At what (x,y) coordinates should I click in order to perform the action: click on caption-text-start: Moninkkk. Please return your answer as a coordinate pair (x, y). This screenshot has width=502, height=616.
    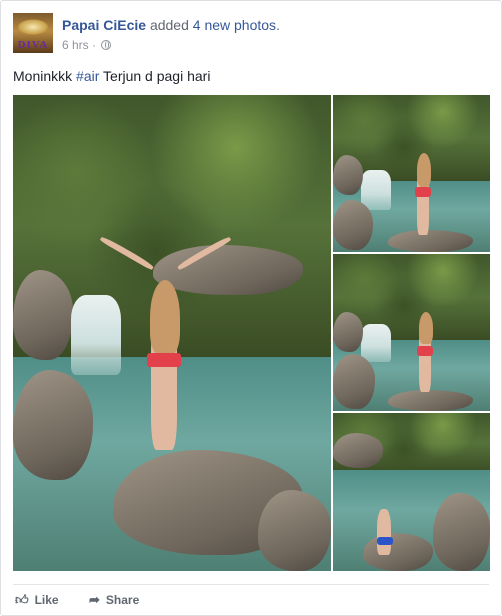
    Looking at the image, I should click on (45, 76).